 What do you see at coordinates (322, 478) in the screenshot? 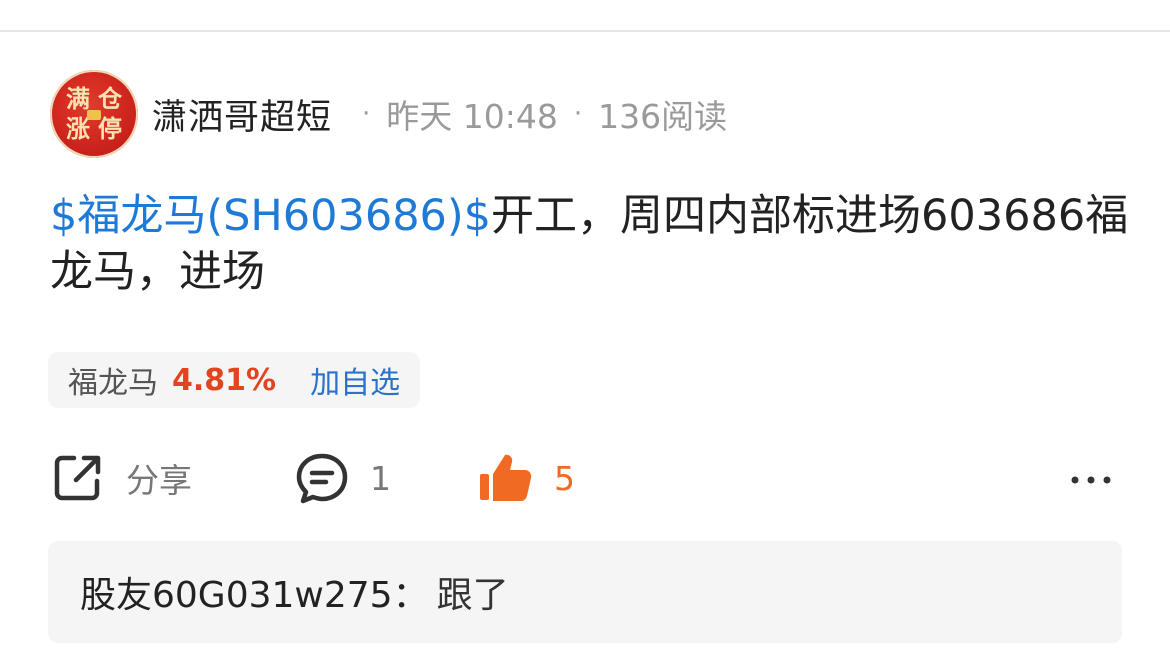
I see `comment-icon` at bounding box center [322, 478].